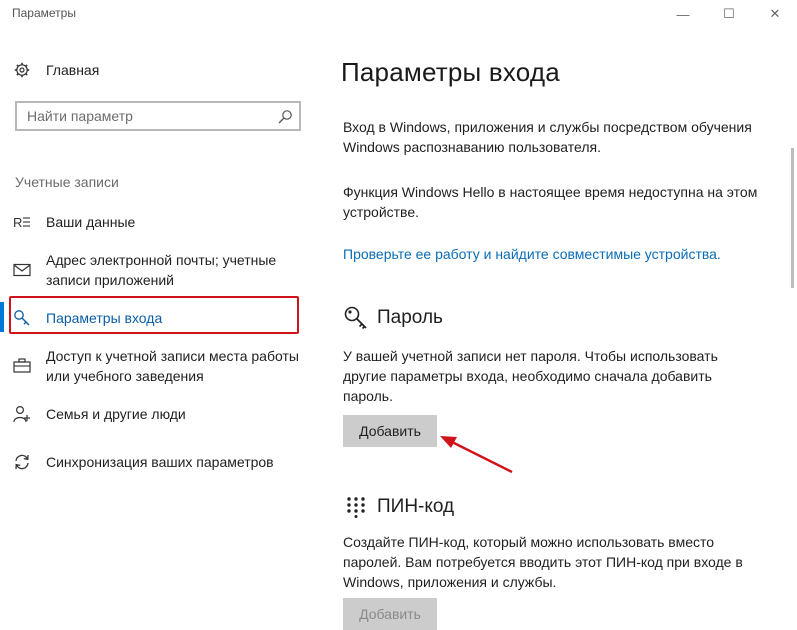 The image size is (797, 630). What do you see at coordinates (22, 462) in the screenshot?
I see `sync-icon` at bounding box center [22, 462].